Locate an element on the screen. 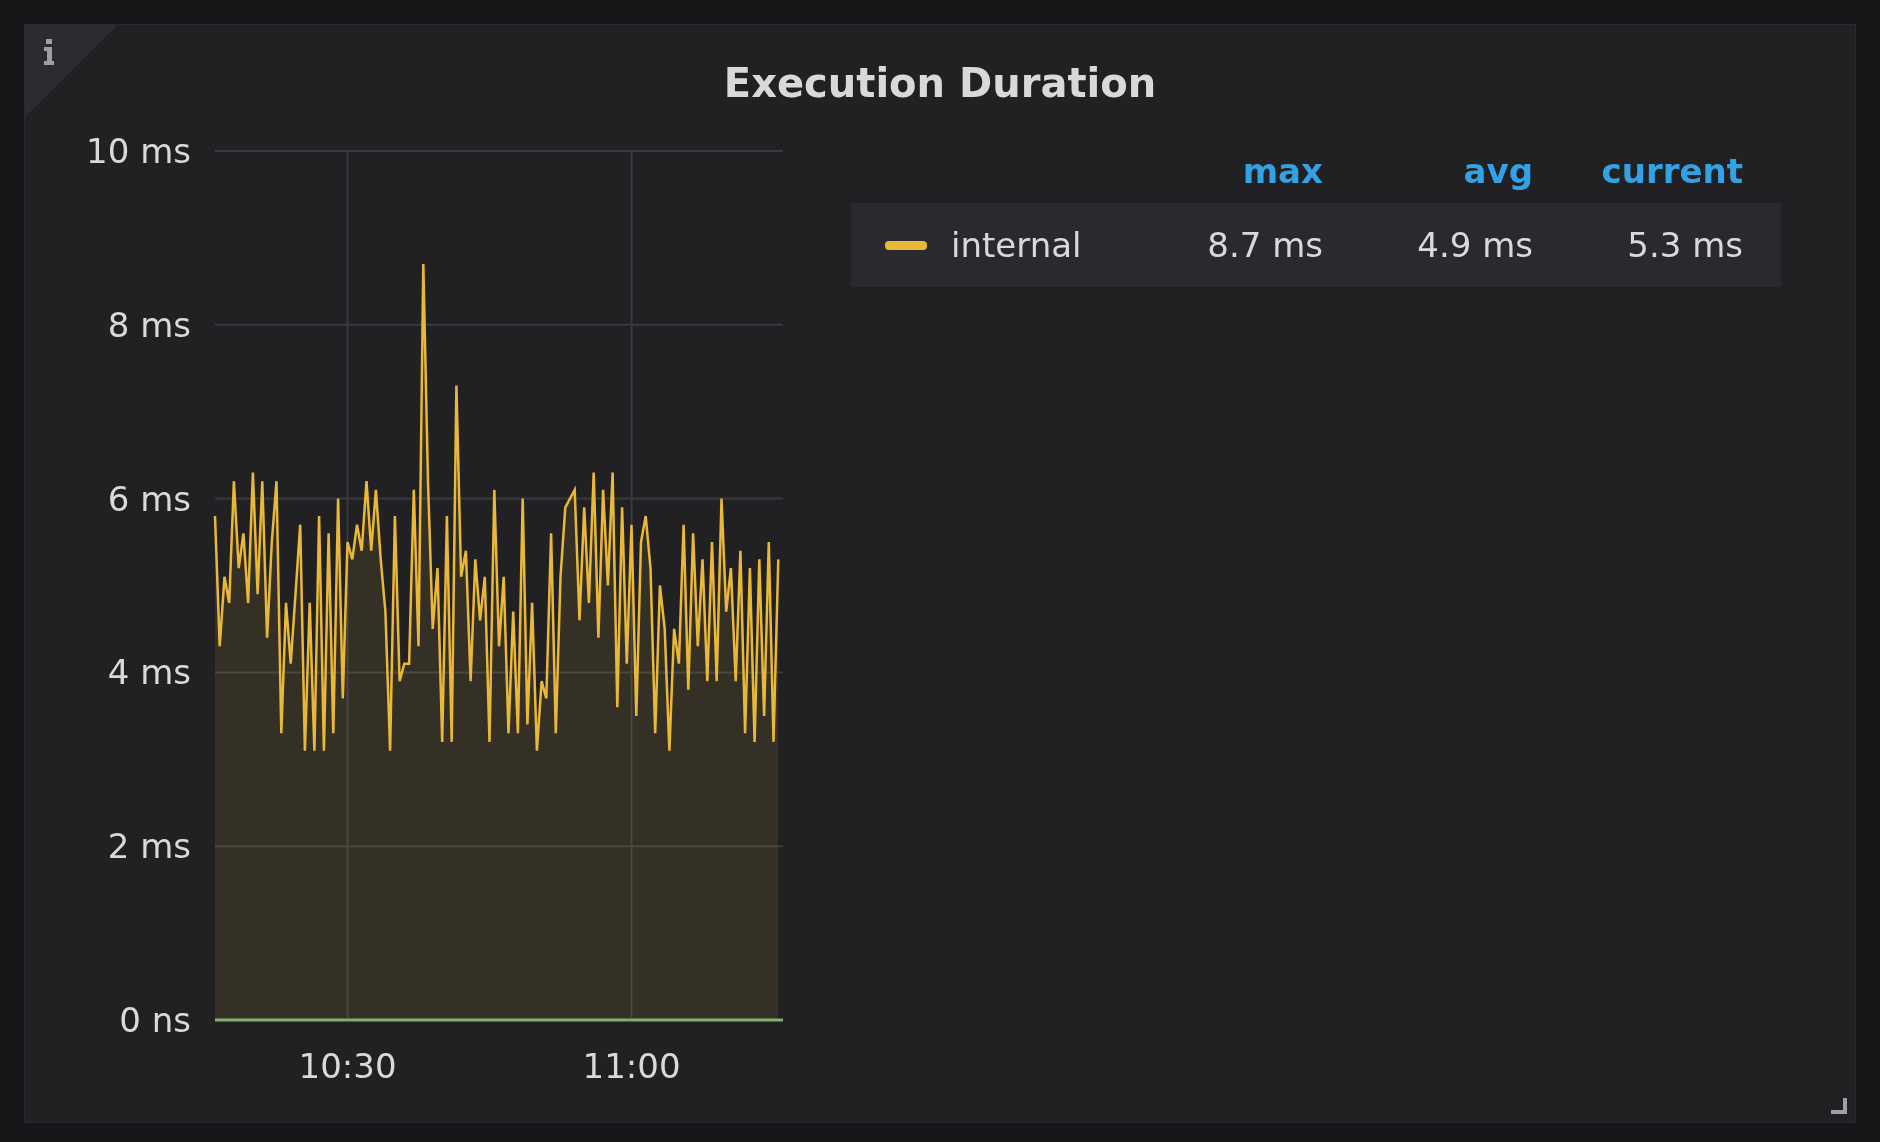 The width and height of the screenshot is (1880, 1142). legend-row: internal 8.7 ms 4.9 ms 5.3 ms is located at coordinates (1316, 245).